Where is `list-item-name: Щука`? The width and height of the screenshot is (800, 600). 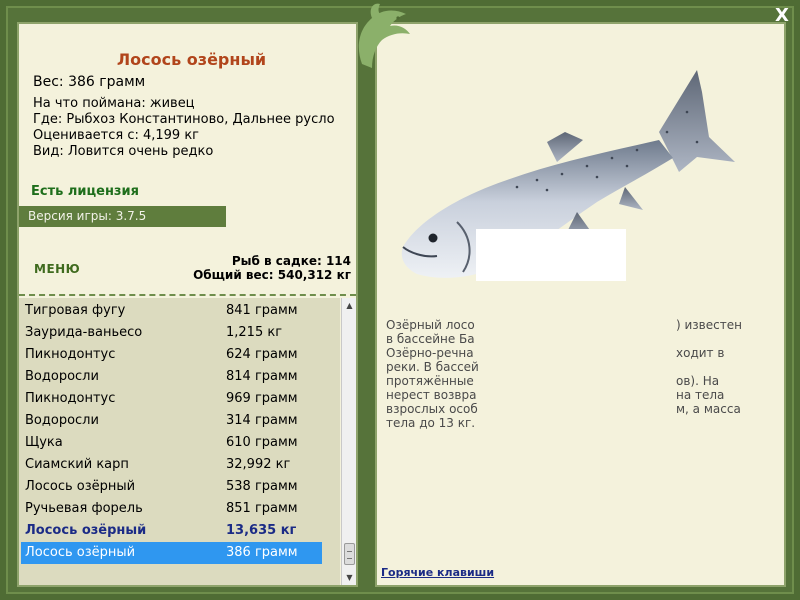 list-item-name: Щука is located at coordinates (44, 442).